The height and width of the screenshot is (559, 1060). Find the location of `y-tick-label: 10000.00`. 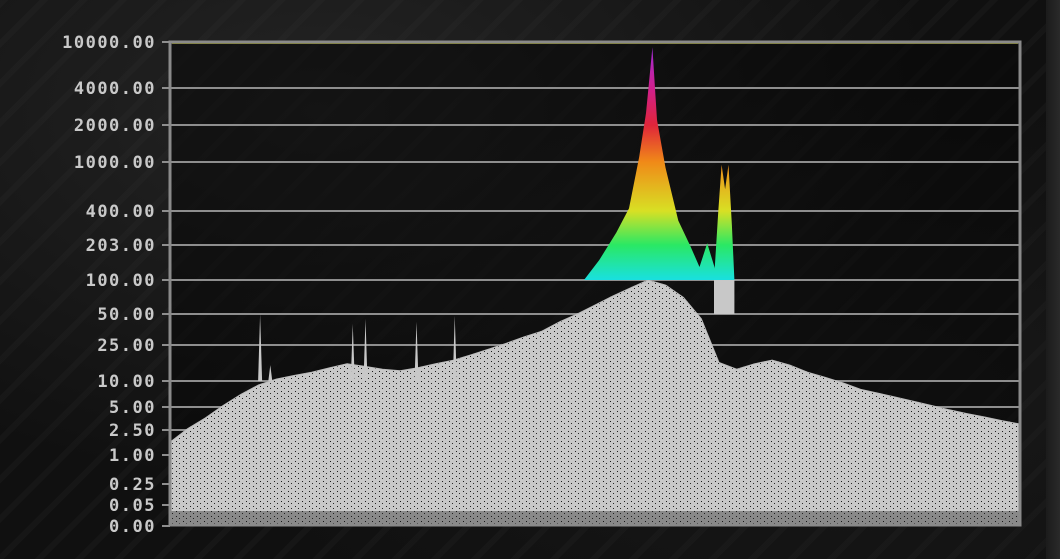

y-tick-label: 10000.00 is located at coordinates (109, 43).